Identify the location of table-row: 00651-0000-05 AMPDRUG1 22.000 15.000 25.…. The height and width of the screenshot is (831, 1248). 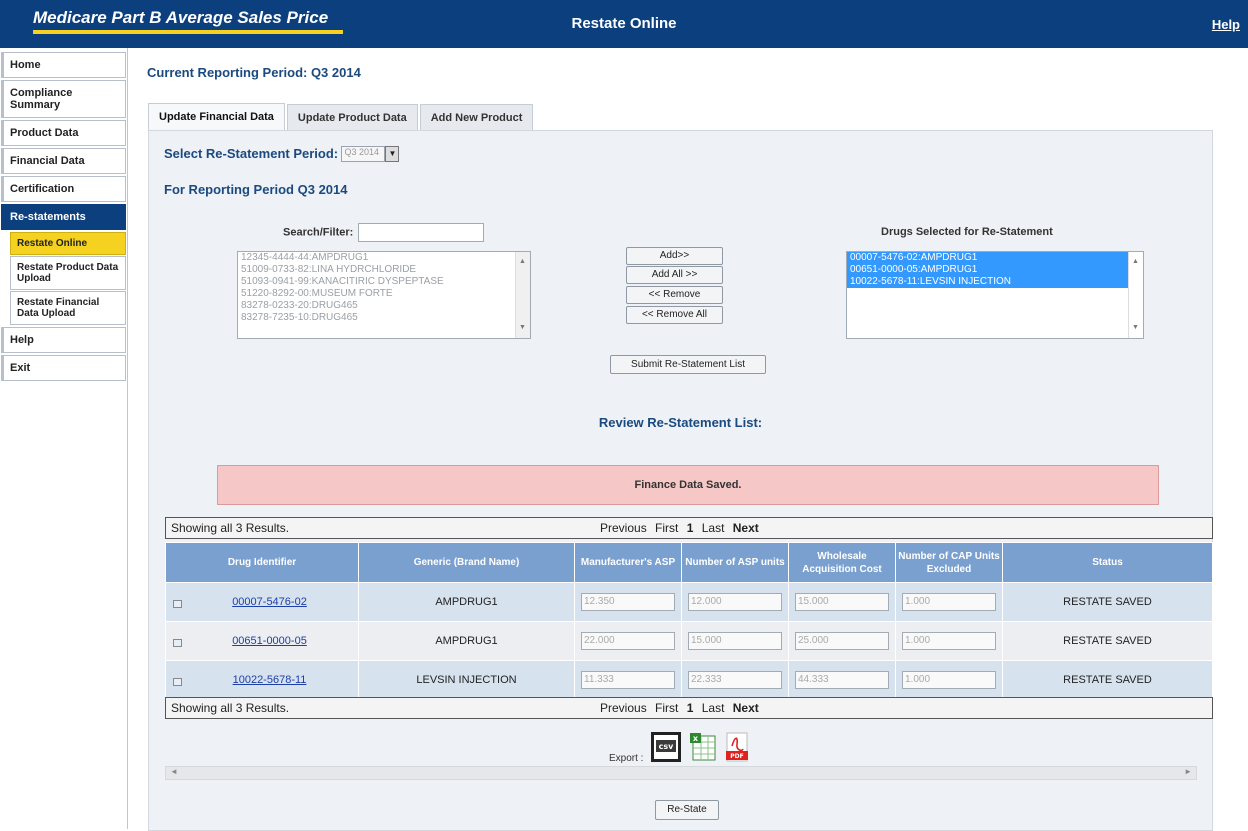
(689, 641).